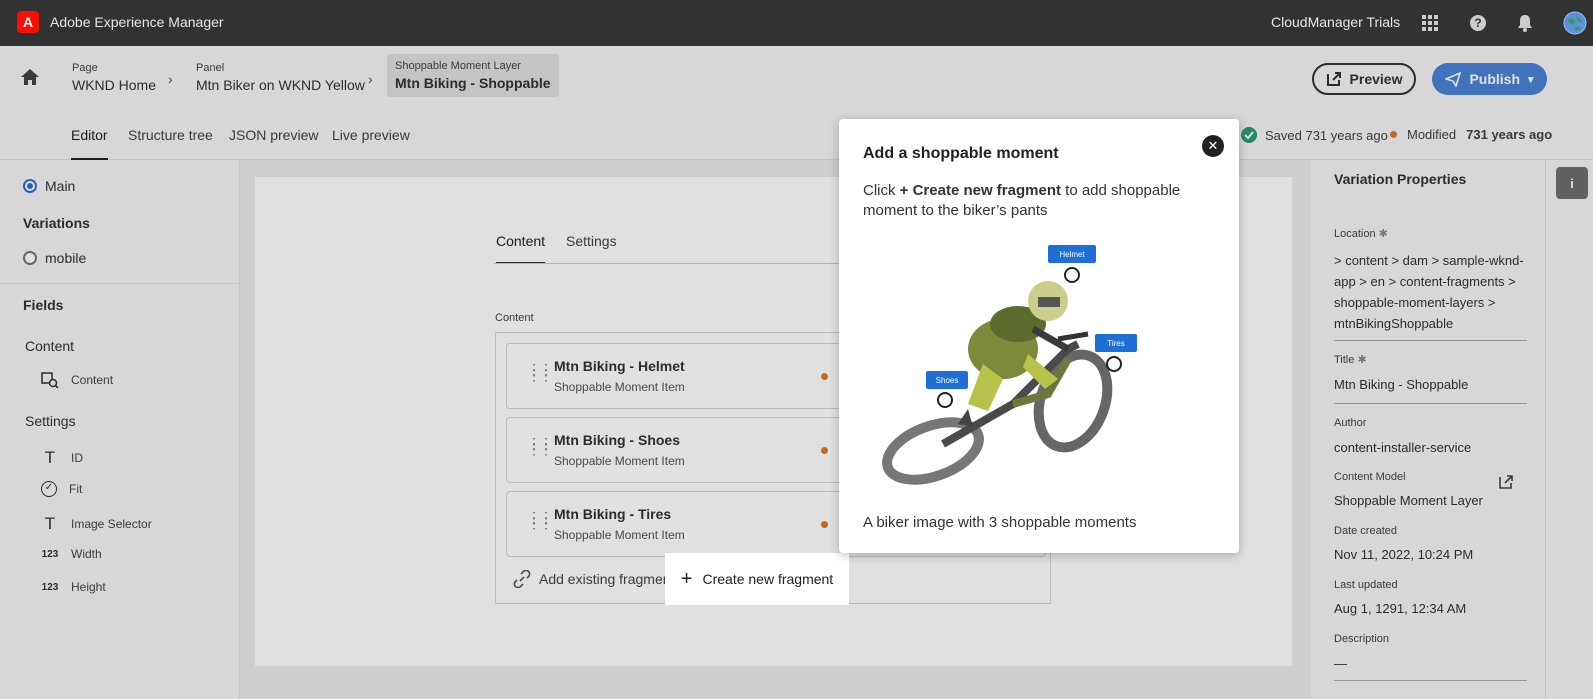  What do you see at coordinates (49, 186) in the screenshot?
I see `variation-main: Main` at bounding box center [49, 186].